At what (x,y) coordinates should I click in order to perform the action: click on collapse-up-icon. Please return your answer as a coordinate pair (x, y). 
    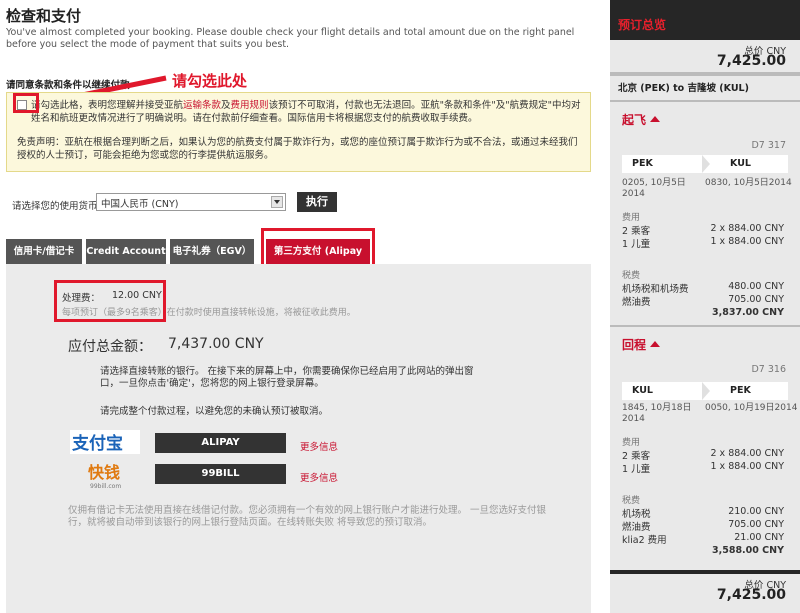
    Looking at the image, I should click on (655, 344).